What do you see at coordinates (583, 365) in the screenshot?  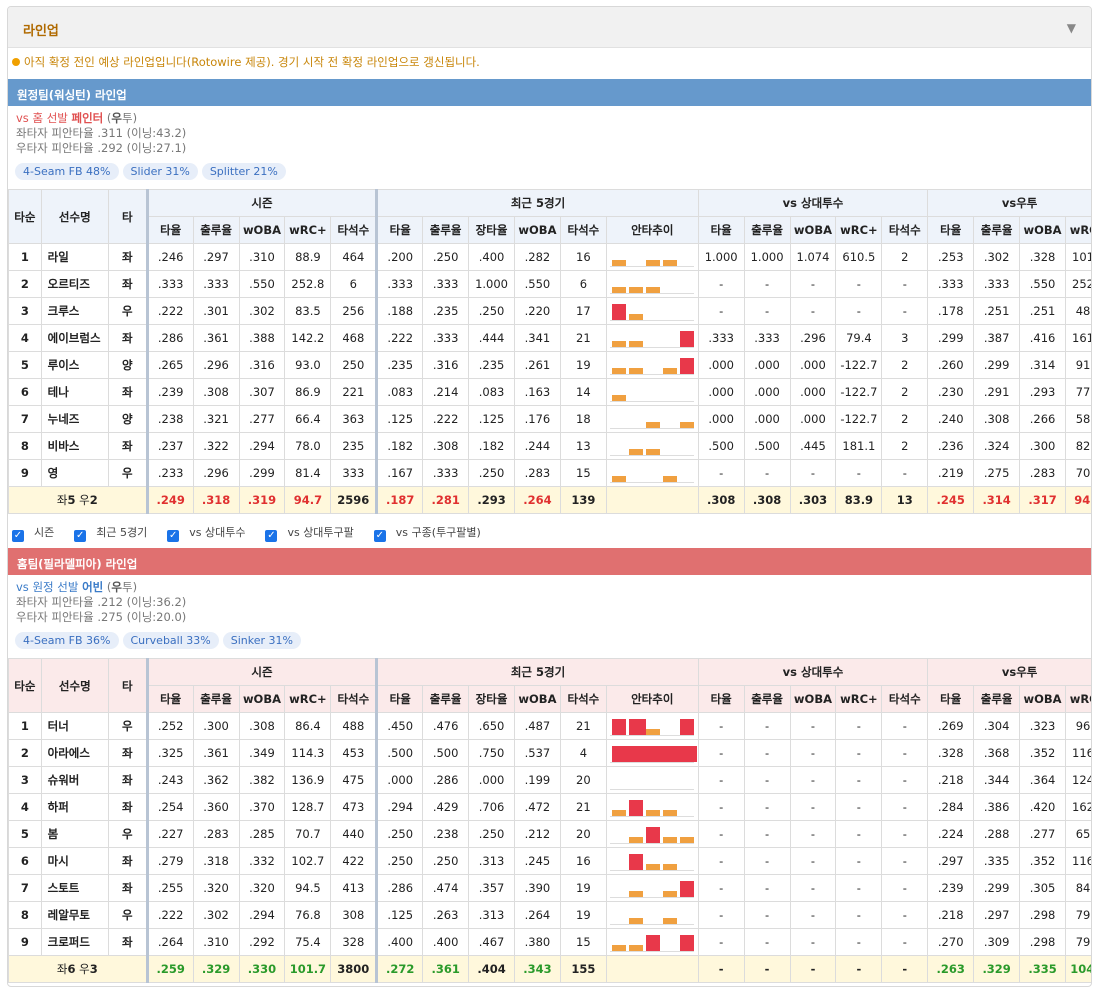 I see `recent-stat: 19` at bounding box center [583, 365].